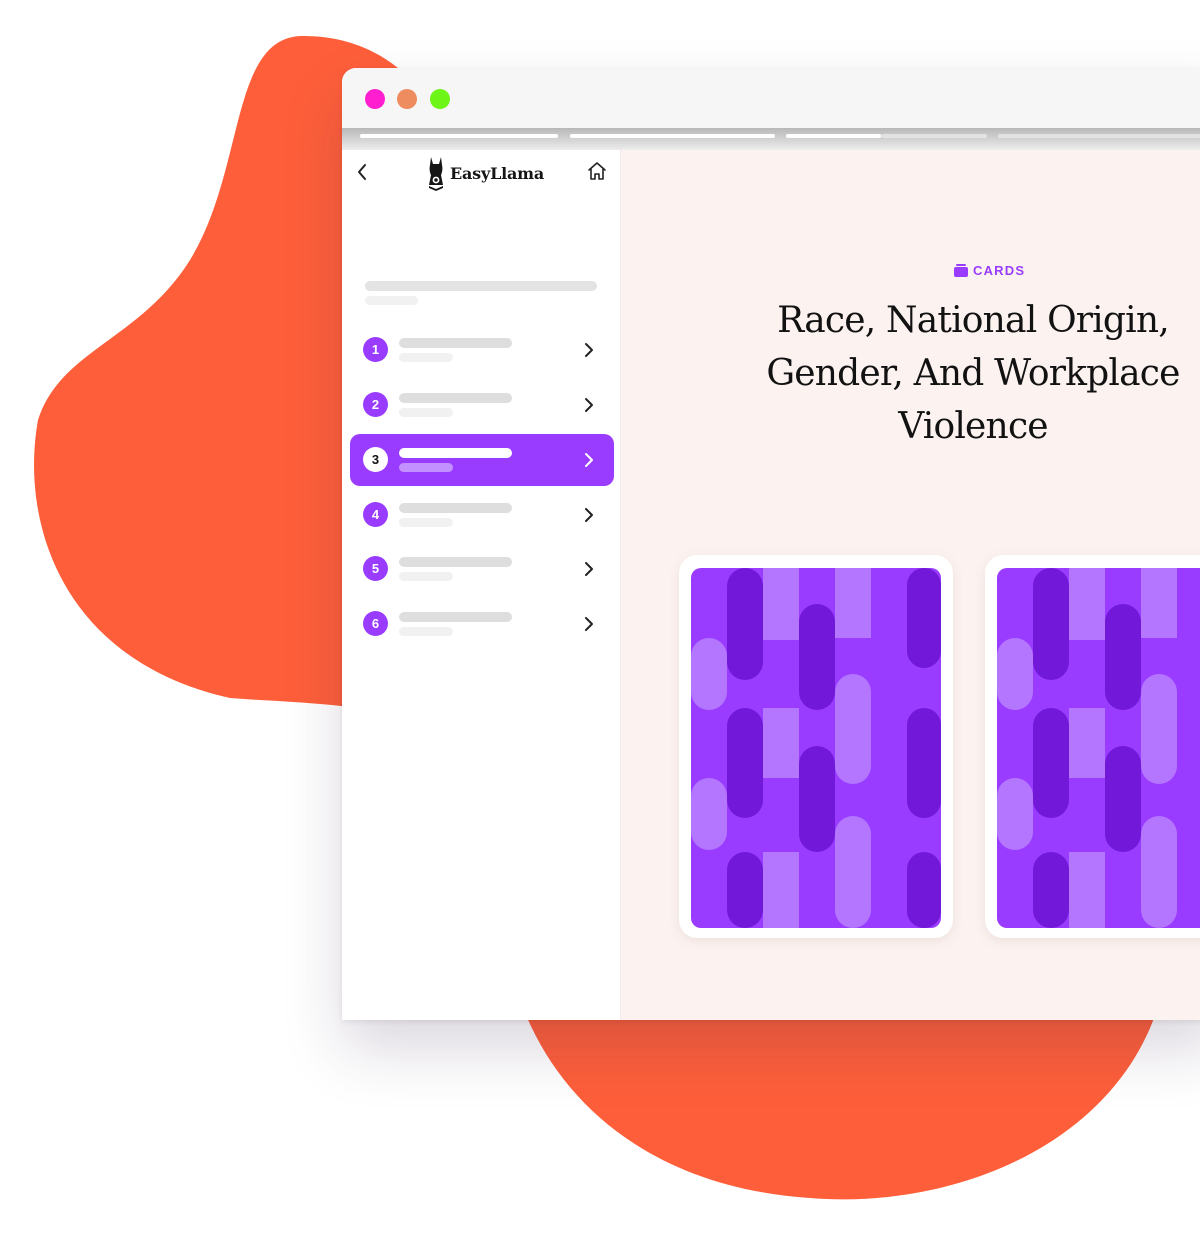  What do you see at coordinates (999, 270) in the screenshot?
I see `section-tag-label: CARDS` at bounding box center [999, 270].